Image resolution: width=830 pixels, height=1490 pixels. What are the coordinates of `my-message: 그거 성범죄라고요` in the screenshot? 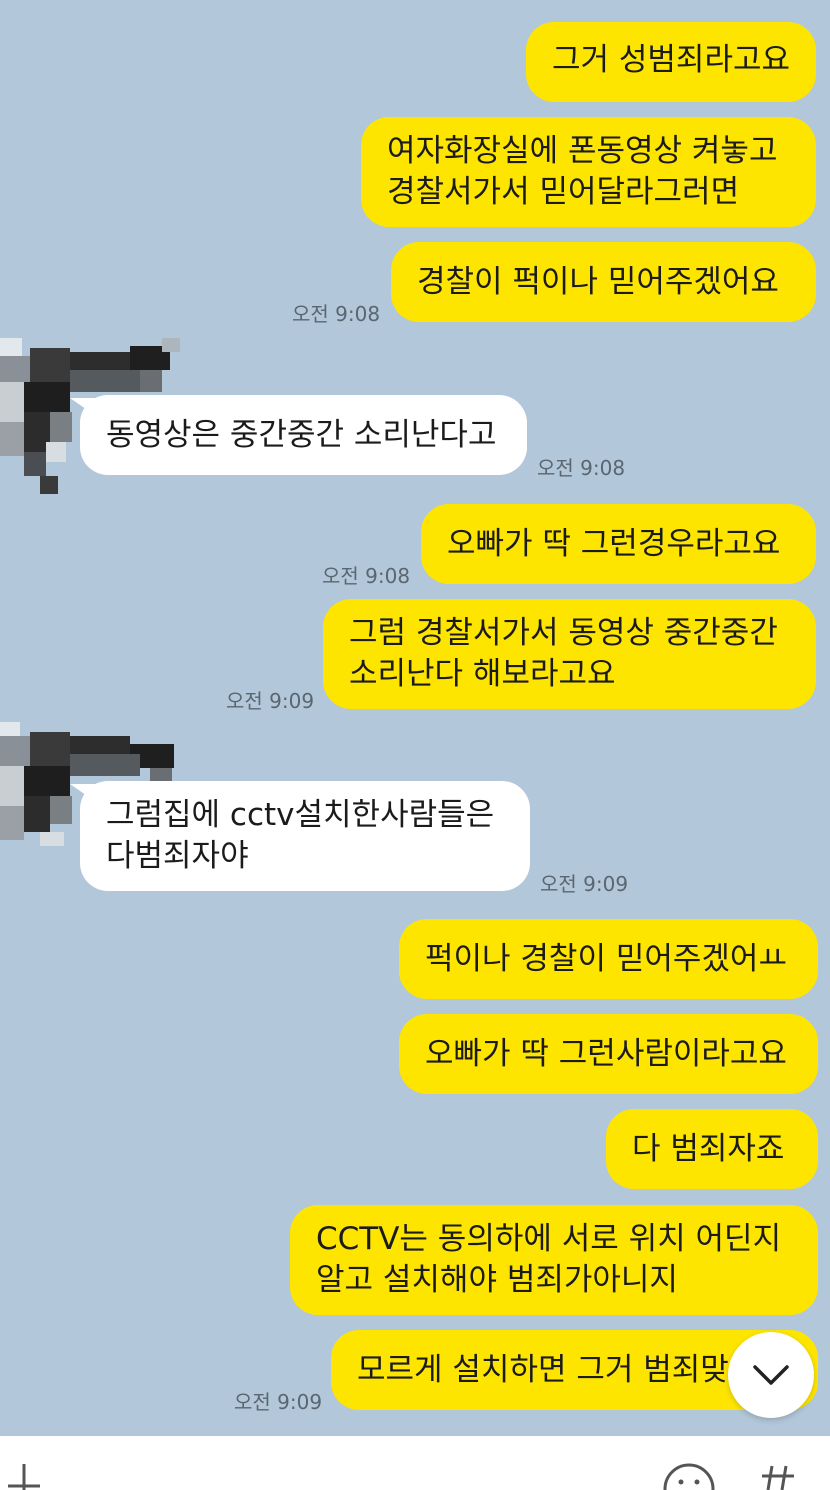 It's located at (671, 62).